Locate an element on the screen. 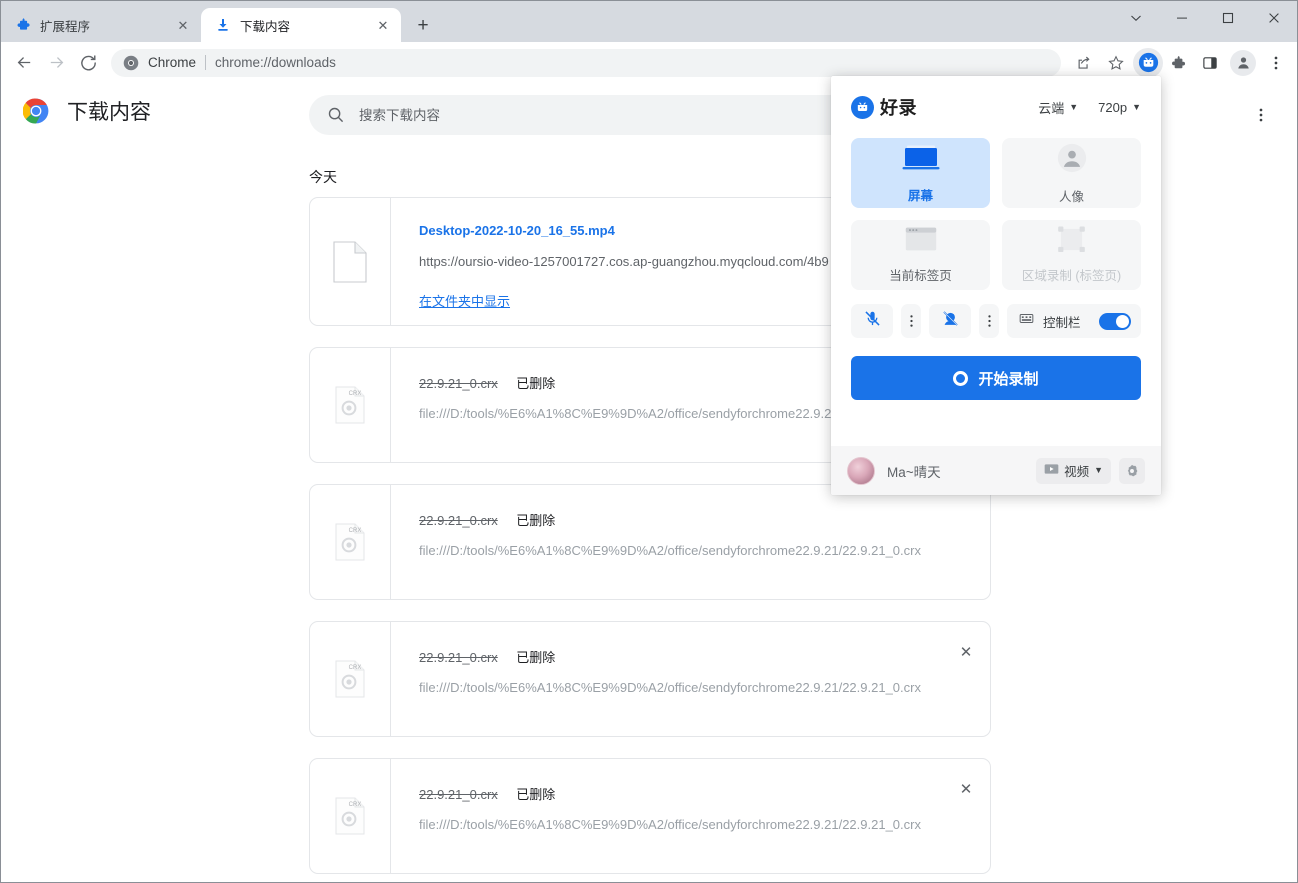 The height and width of the screenshot is (883, 1298). microphone-off-icon is located at coordinates (872, 321).